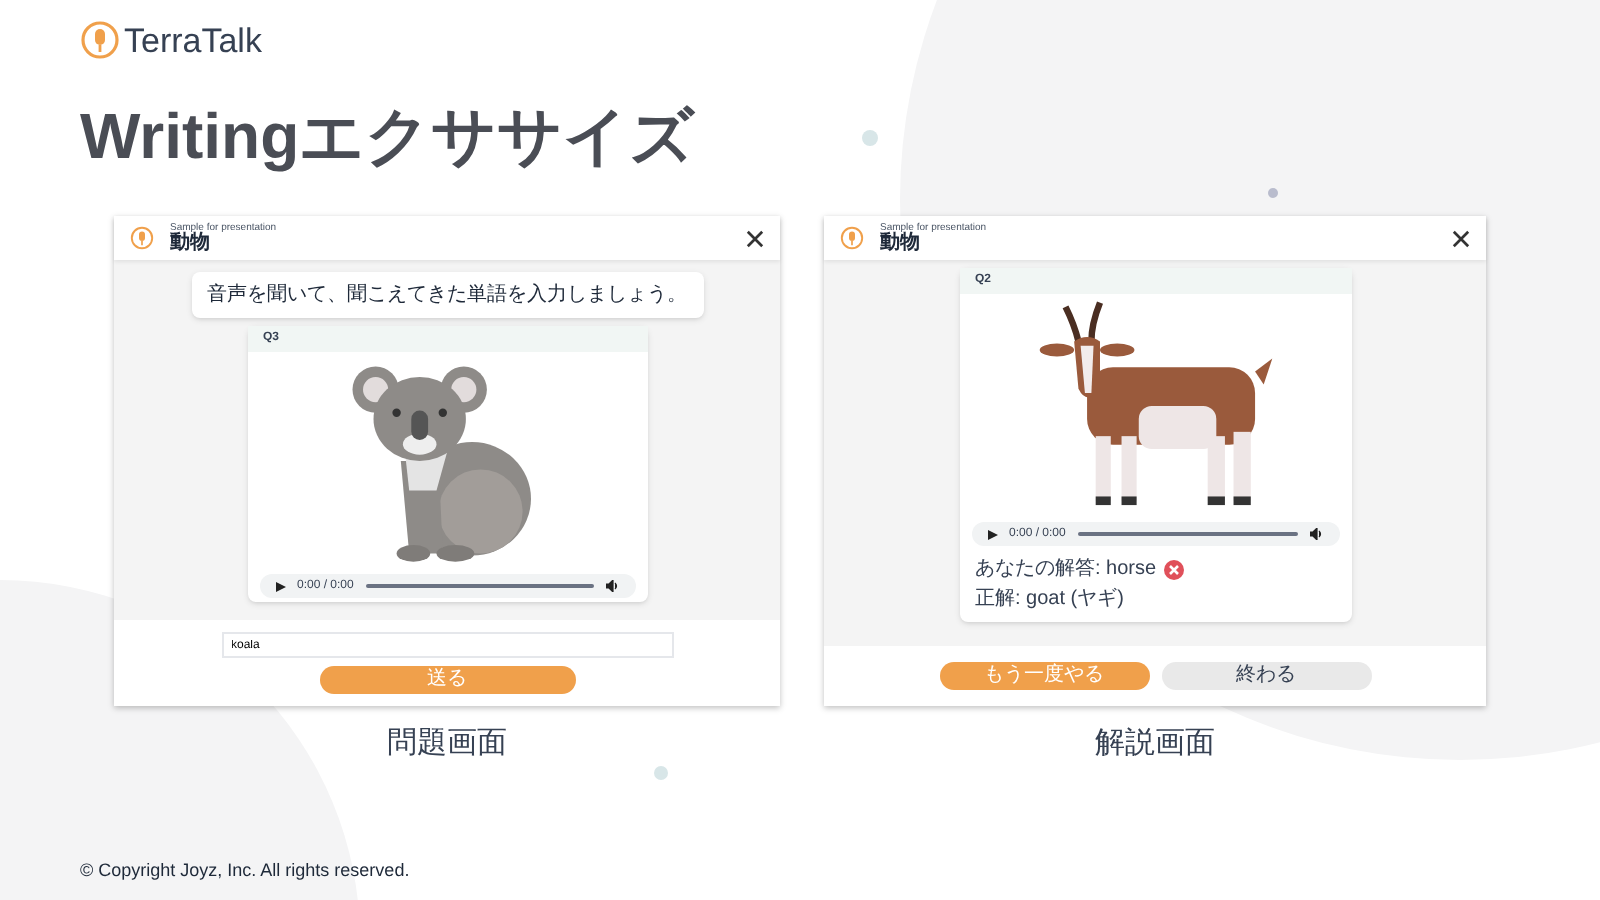 Image resolution: width=1600 pixels, height=900 pixels. I want to click on finish-button: 終わる, so click(1266, 676).